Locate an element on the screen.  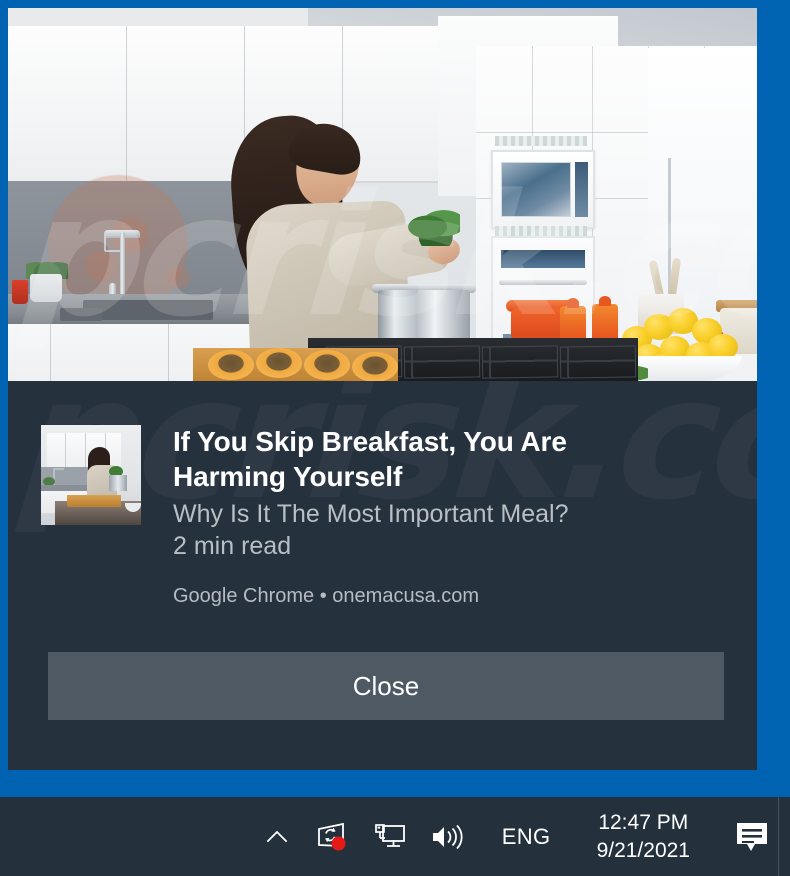
show-hidden-icons-button is located at coordinates (277, 836).